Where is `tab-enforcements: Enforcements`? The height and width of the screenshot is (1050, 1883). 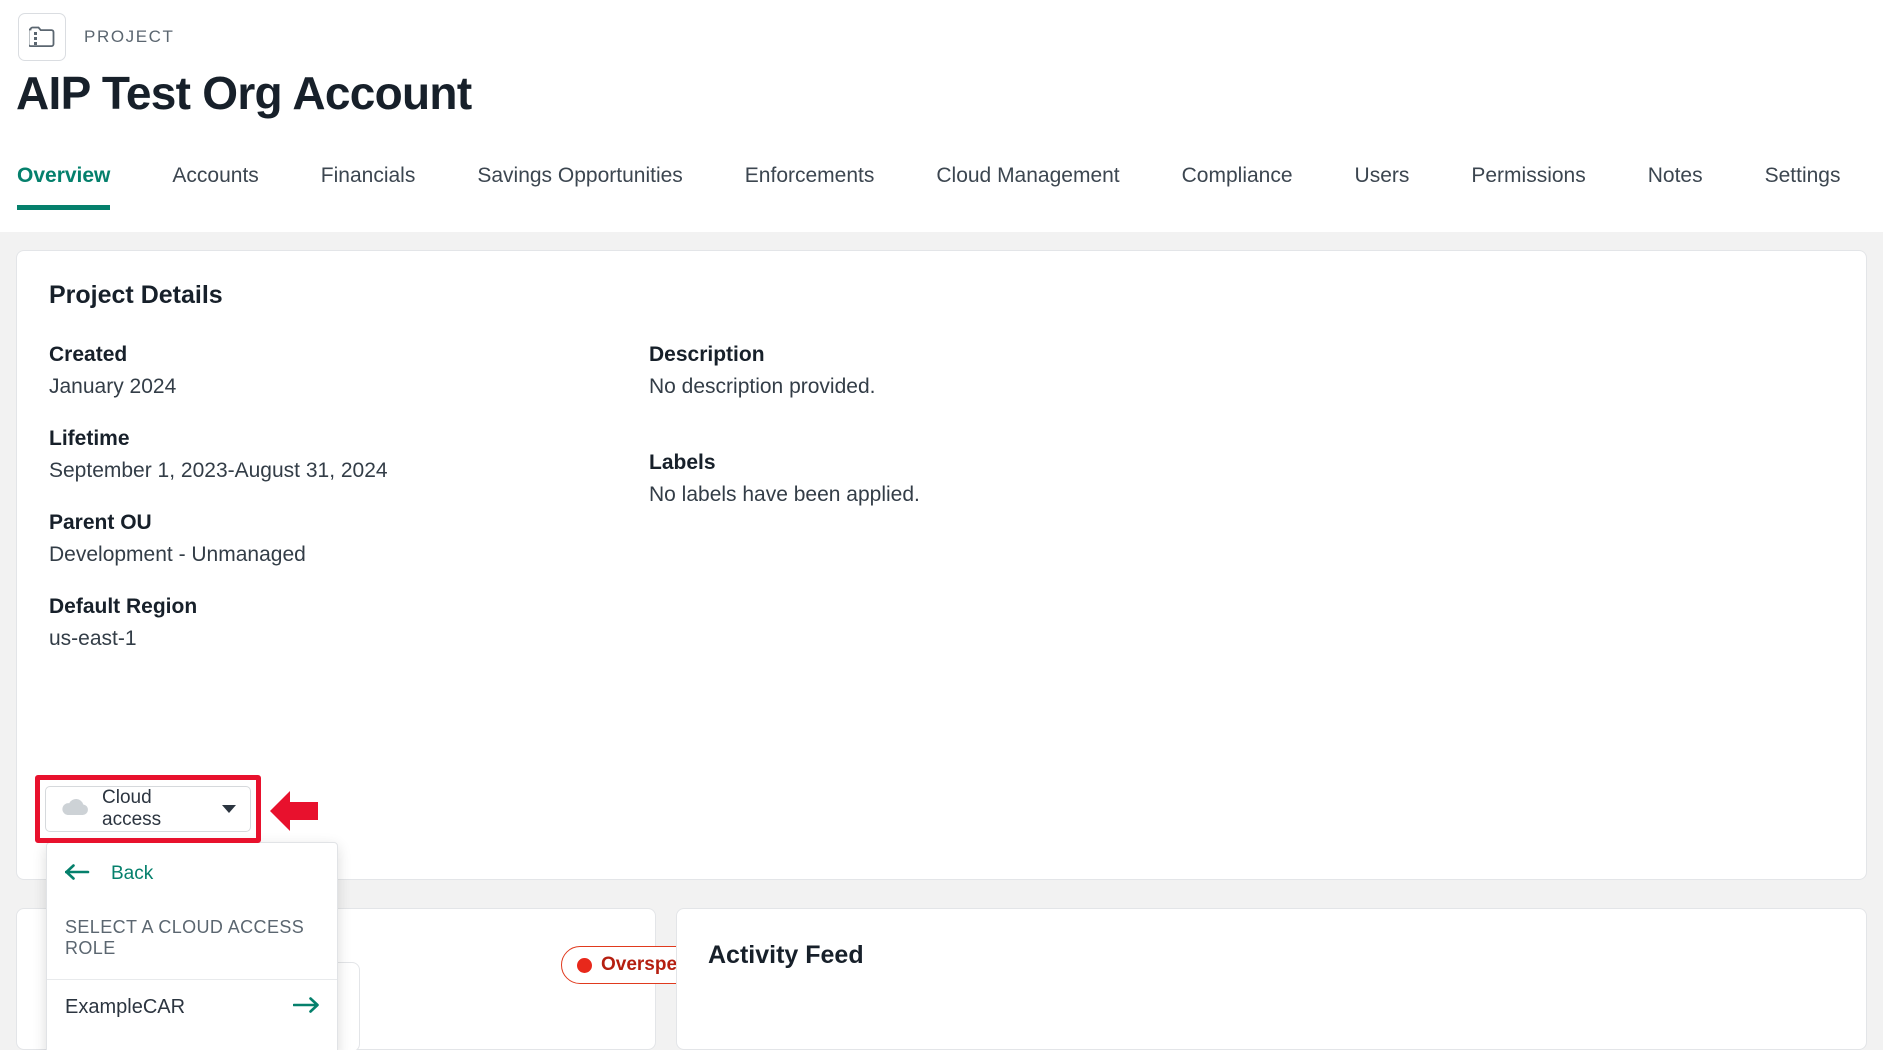
tab-enforcements: Enforcements is located at coordinates (810, 184).